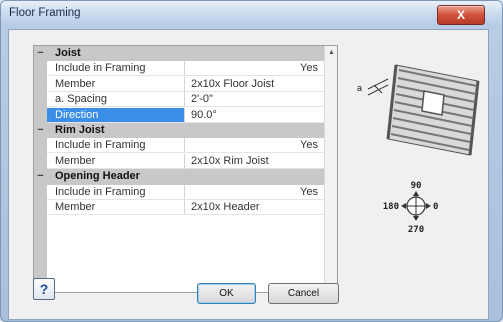  Describe the element at coordinates (226, 293) in the screenshot. I see `ok-button: OK` at that location.